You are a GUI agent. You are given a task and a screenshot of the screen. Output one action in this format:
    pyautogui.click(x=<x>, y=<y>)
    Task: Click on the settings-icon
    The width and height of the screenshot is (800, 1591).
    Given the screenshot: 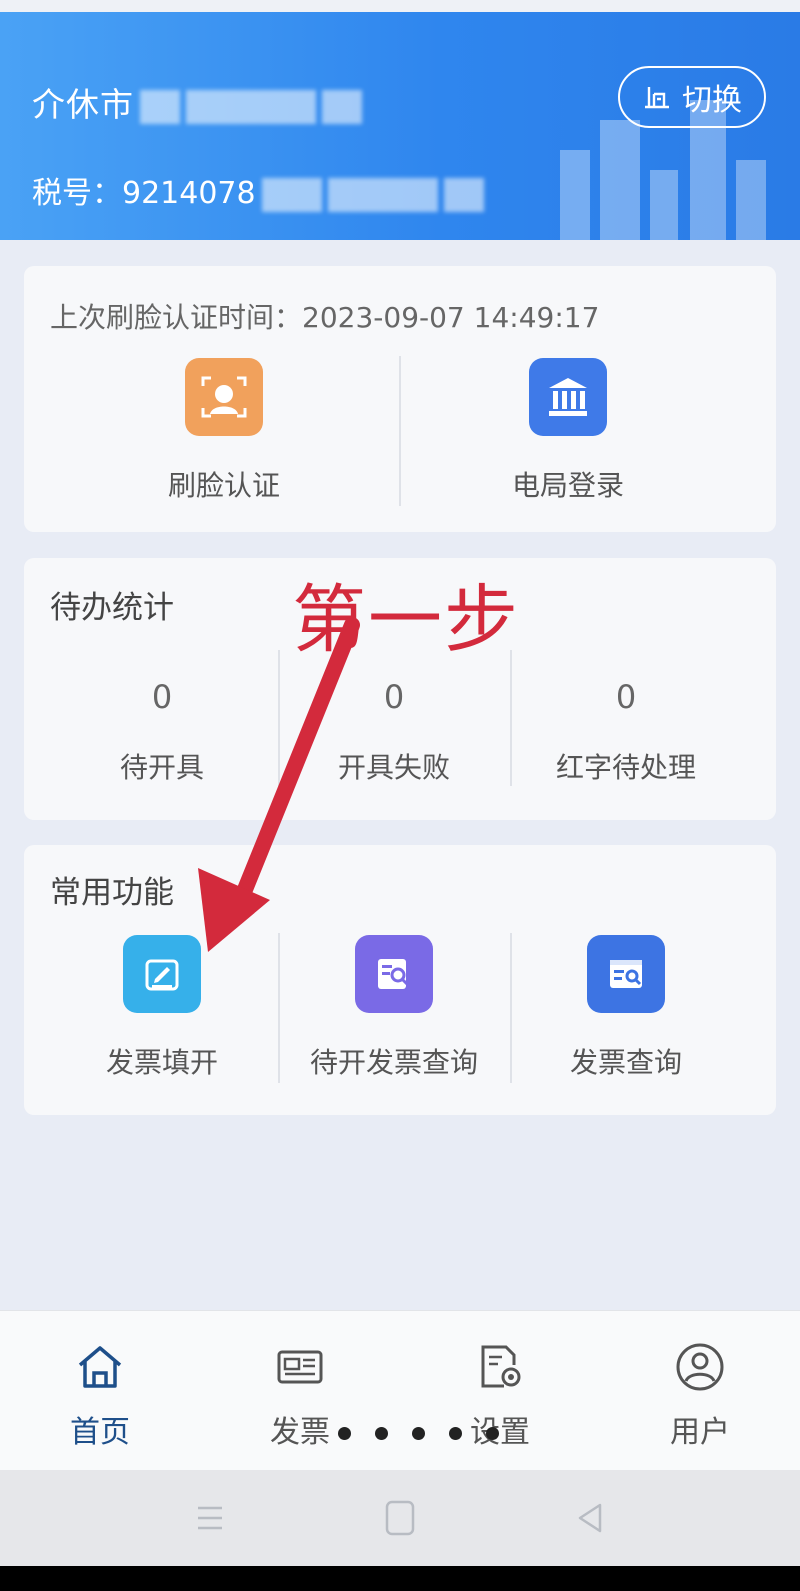 What is the action you would take?
    pyautogui.click(x=501, y=1366)
    